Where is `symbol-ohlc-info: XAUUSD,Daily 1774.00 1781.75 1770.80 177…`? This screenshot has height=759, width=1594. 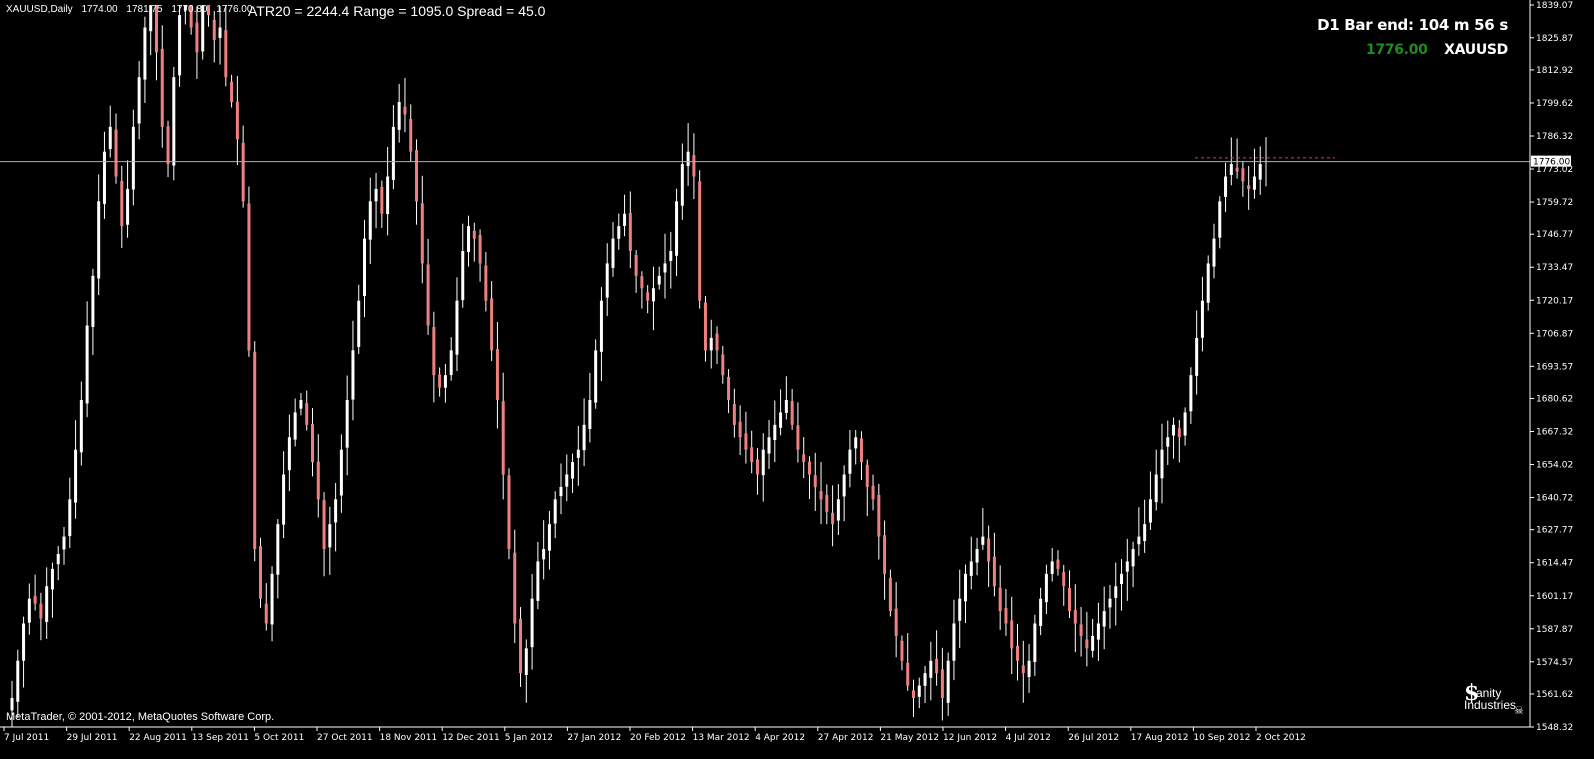 symbol-ohlc-info: XAUUSD,Daily 1774.00 1781.75 1770.80 177… is located at coordinates (132, 9).